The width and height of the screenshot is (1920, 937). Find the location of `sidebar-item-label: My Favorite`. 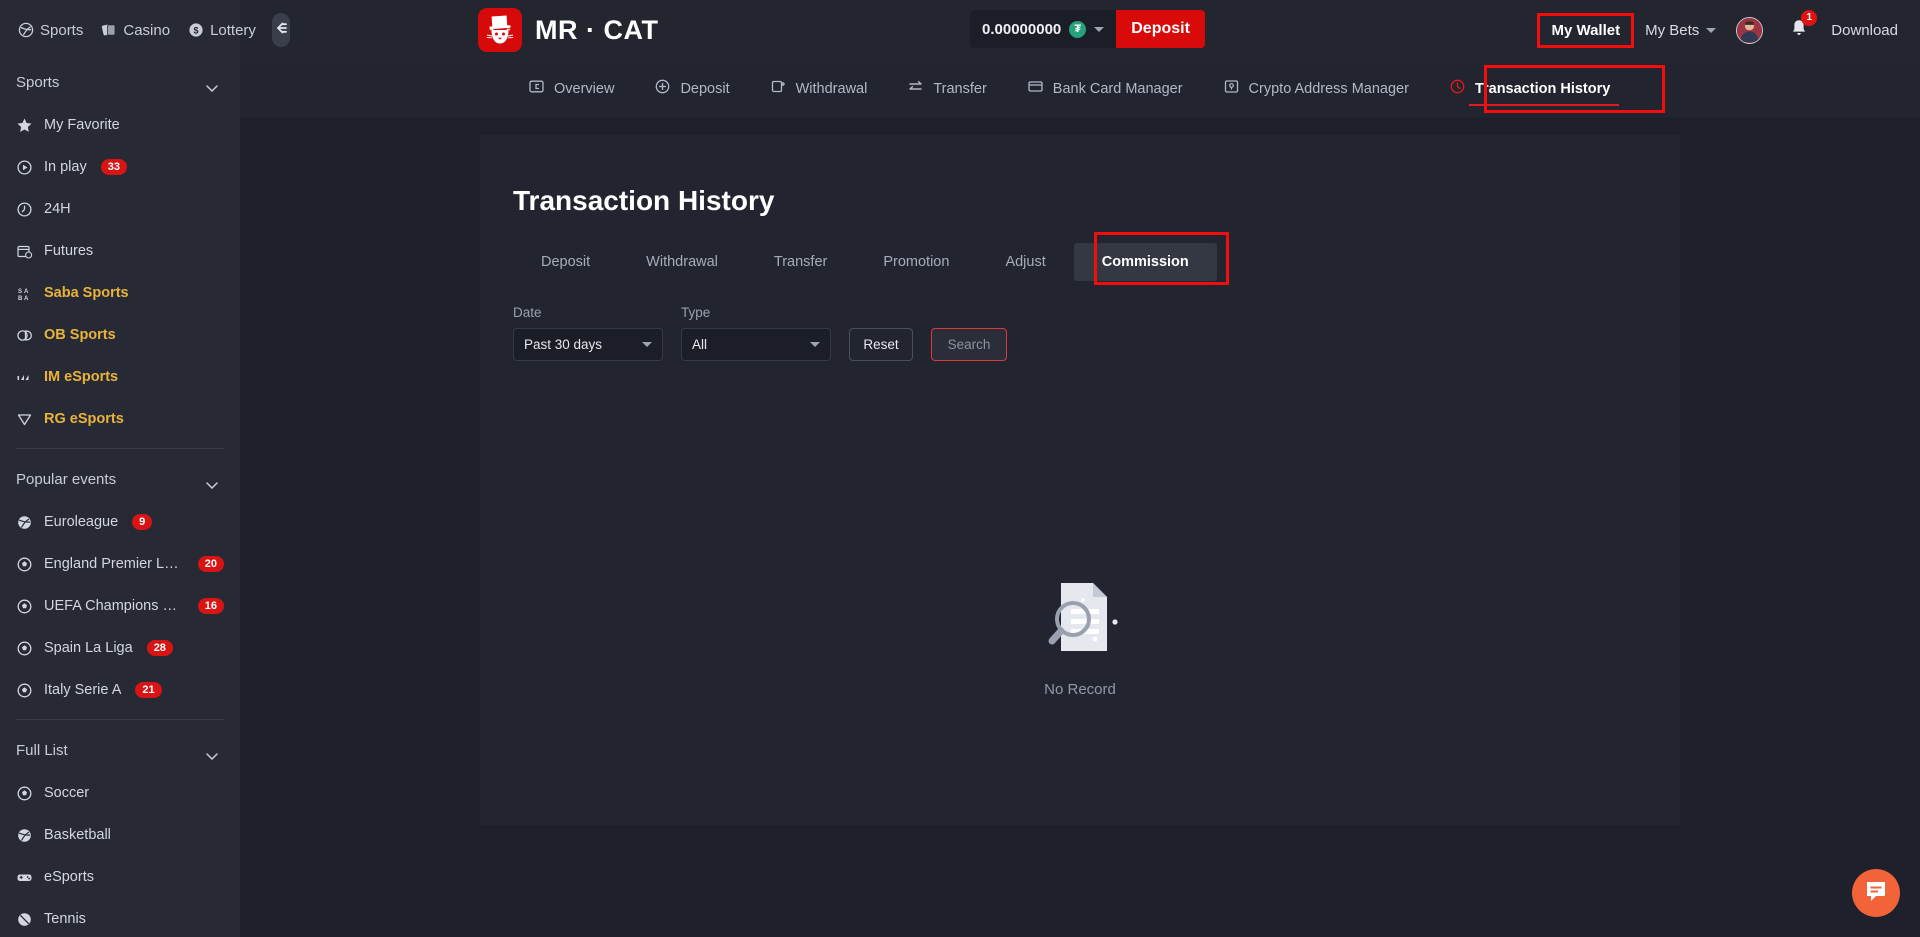

sidebar-item-label: My Favorite is located at coordinates (82, 125).